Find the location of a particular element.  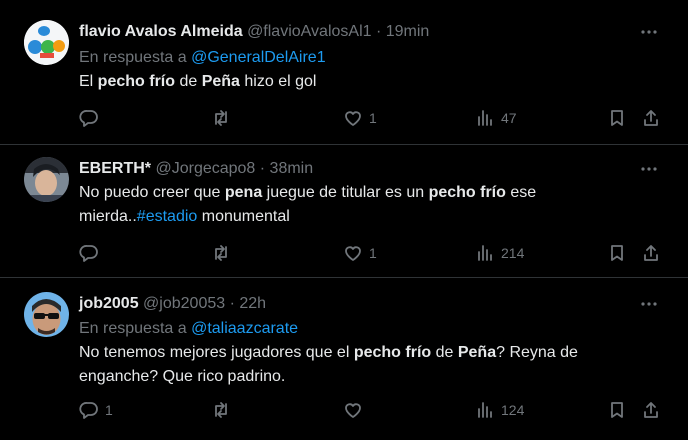

action-bar: 1 47 is located at coordinates (374, 118).